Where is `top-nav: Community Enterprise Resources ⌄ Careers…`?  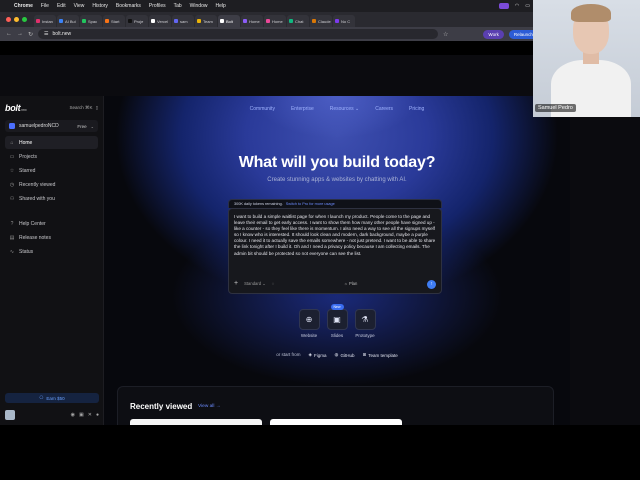 top-nav: Community Enterprise Resources ⌄ Careers… is located at coordinates (337, 109).